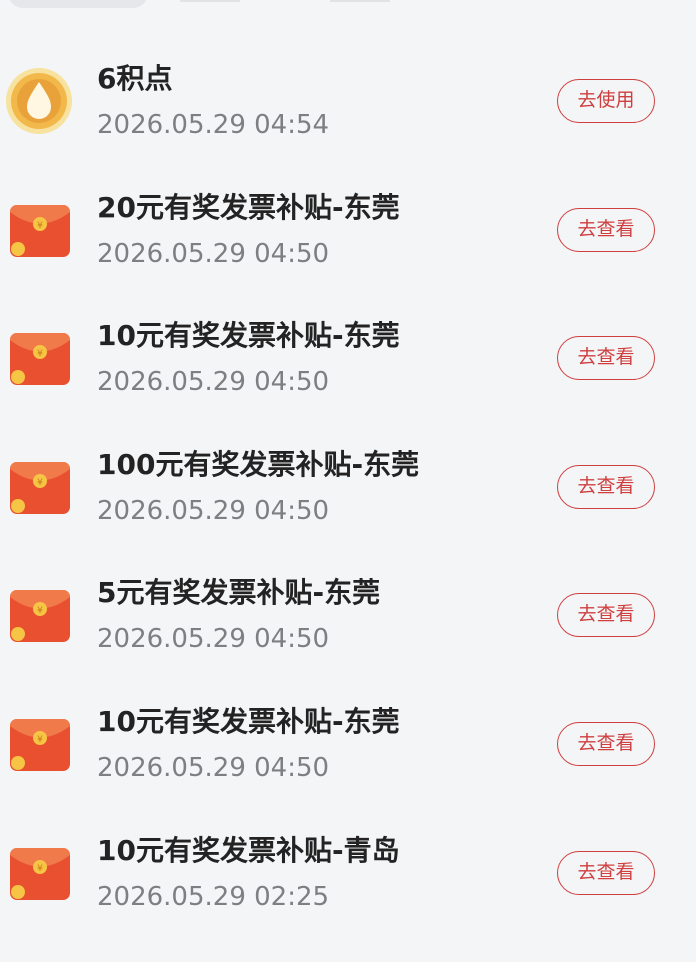  Describe the element at coordinates (348, 6) in the screenshot. I see `top-tab-bar` at that location.